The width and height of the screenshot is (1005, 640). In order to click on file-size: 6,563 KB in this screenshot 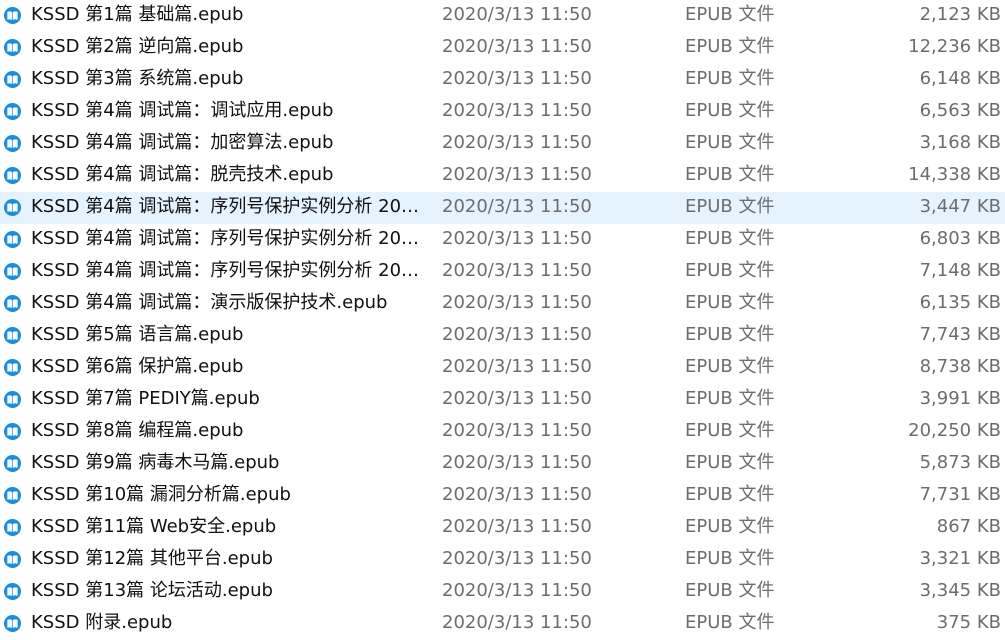, I will do `click(960, 110)`.